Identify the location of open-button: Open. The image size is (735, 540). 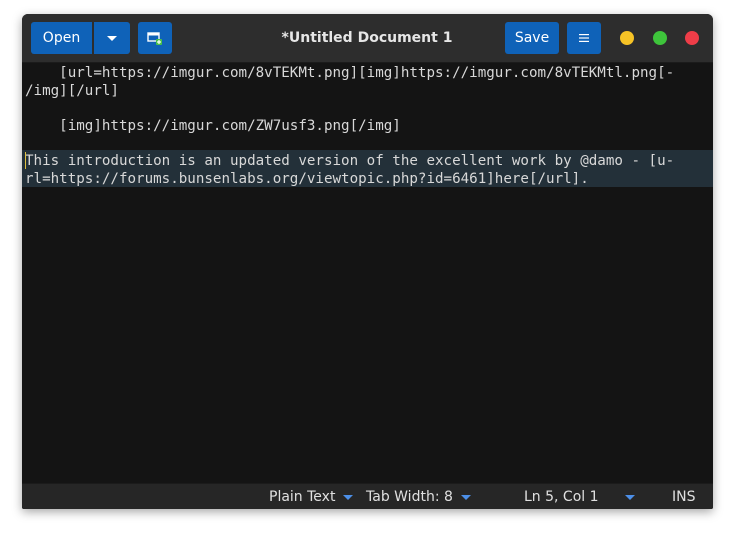
(61, 38).